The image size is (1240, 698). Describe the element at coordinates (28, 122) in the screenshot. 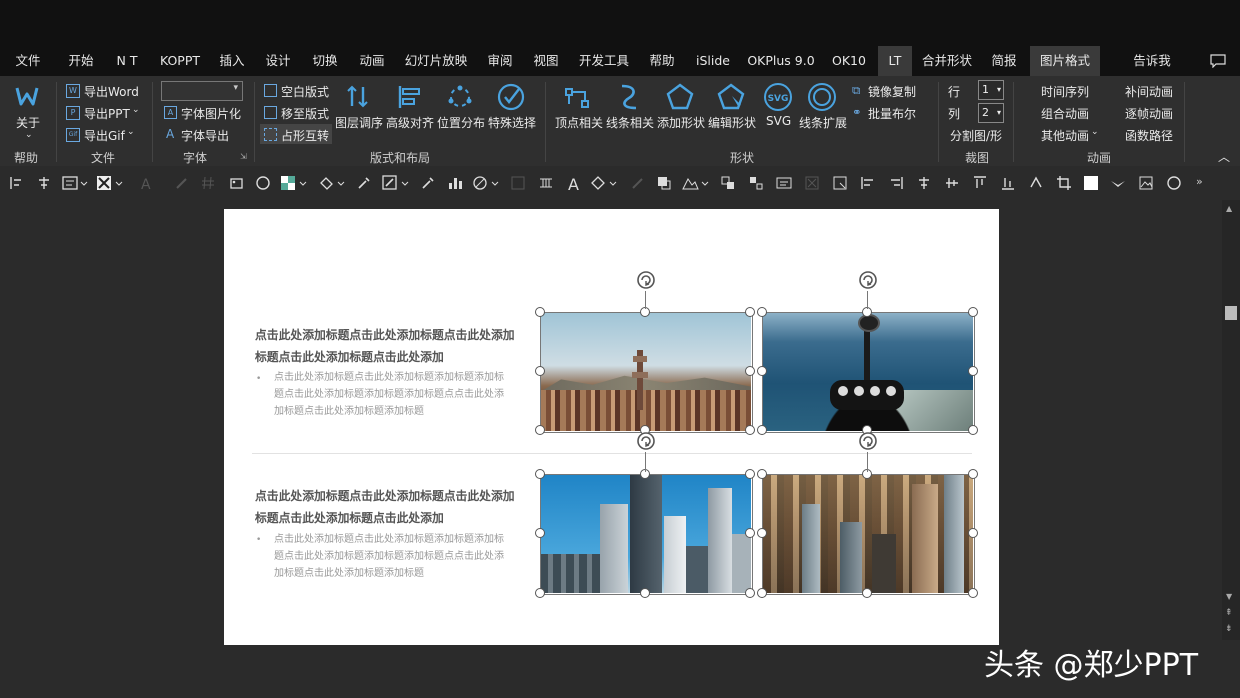

I see `about-button: 关于` at that location.